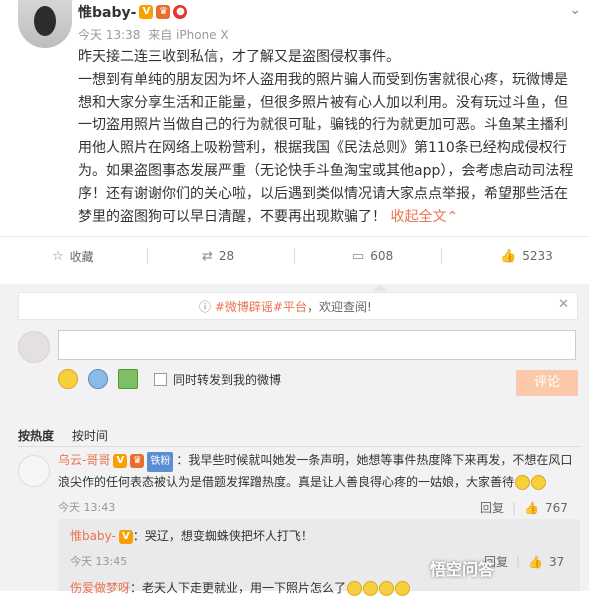 The height and width of the screenshot is (596, 589). I want to click on sort-by-time-tab: 按时间, so click(90, 436).